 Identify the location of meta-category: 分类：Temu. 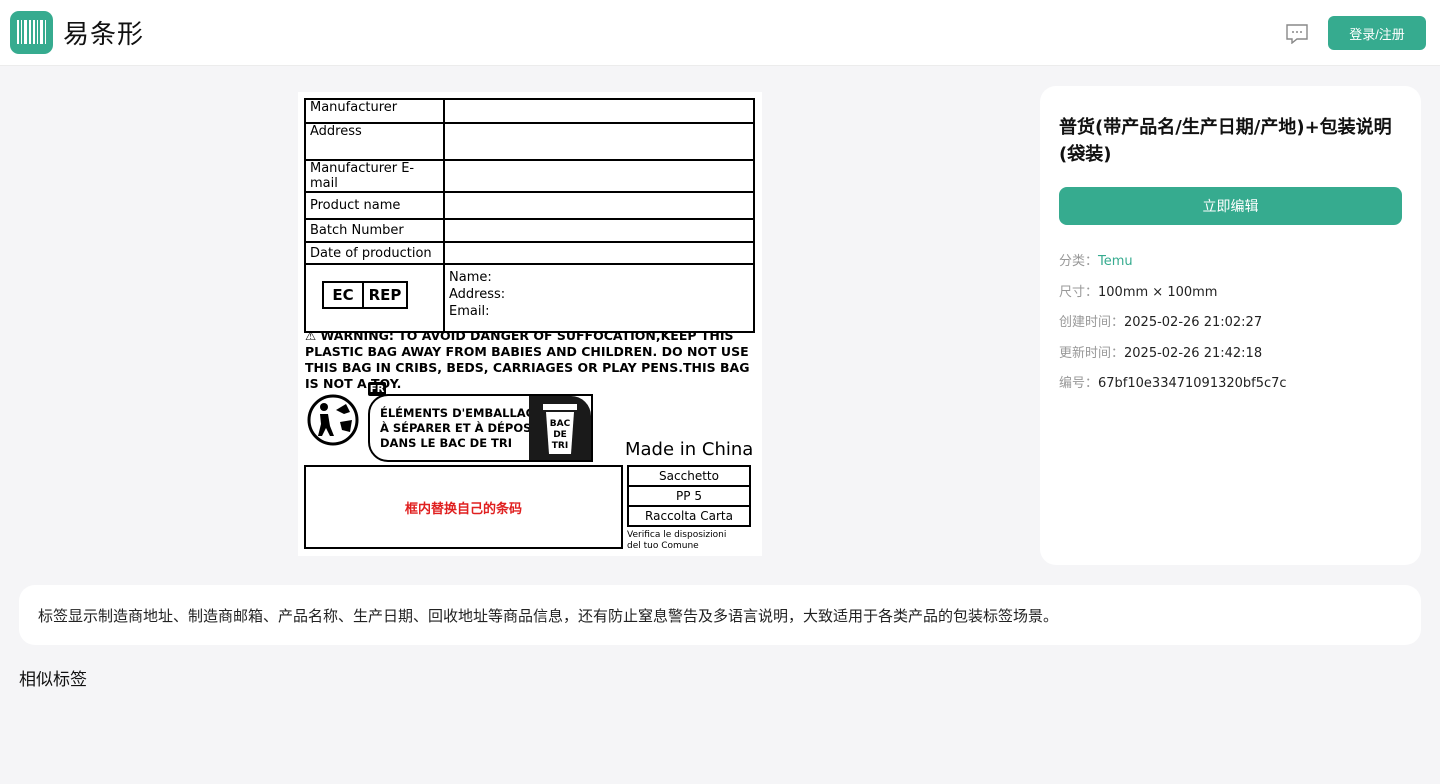
(1096, 261).